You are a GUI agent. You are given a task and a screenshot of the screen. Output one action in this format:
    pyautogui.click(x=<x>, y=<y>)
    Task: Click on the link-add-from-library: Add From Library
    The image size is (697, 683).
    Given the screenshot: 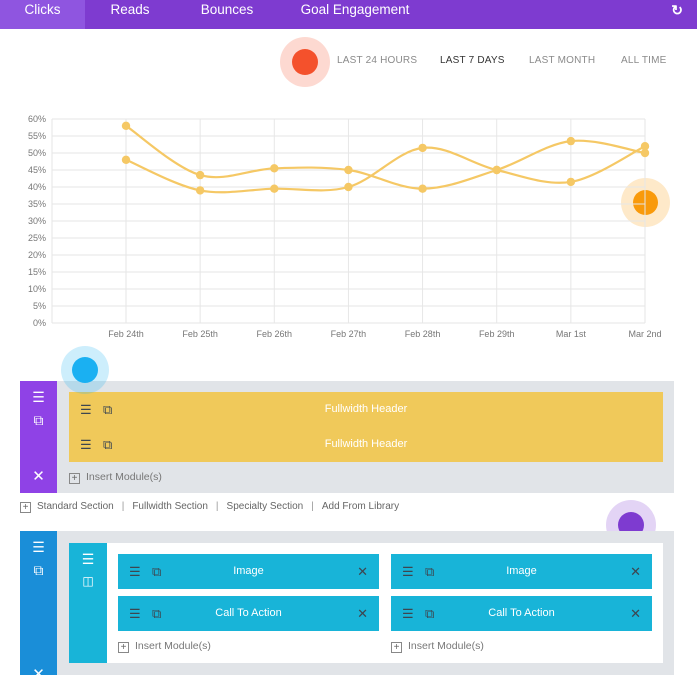 What is the action you would take?
    pyautogui.click(x=360, y=506)
    